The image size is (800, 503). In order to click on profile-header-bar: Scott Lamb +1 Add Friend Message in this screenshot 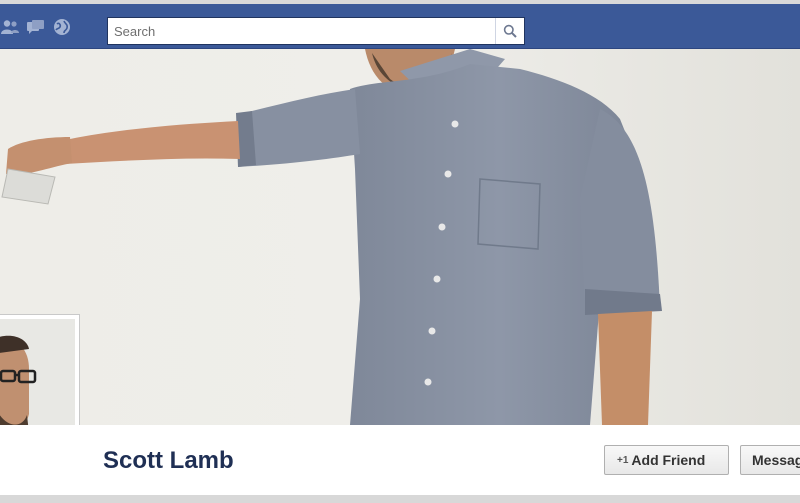, I will do `click(400, 460)`.